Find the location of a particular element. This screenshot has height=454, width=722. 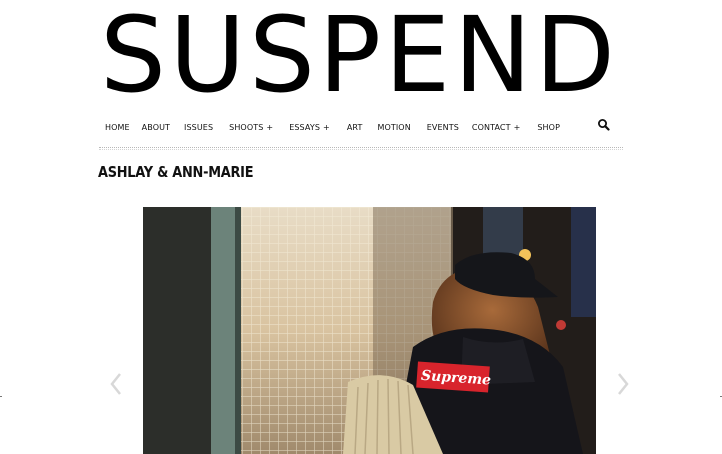

slider-next-button is located at coordinates (623, 384).